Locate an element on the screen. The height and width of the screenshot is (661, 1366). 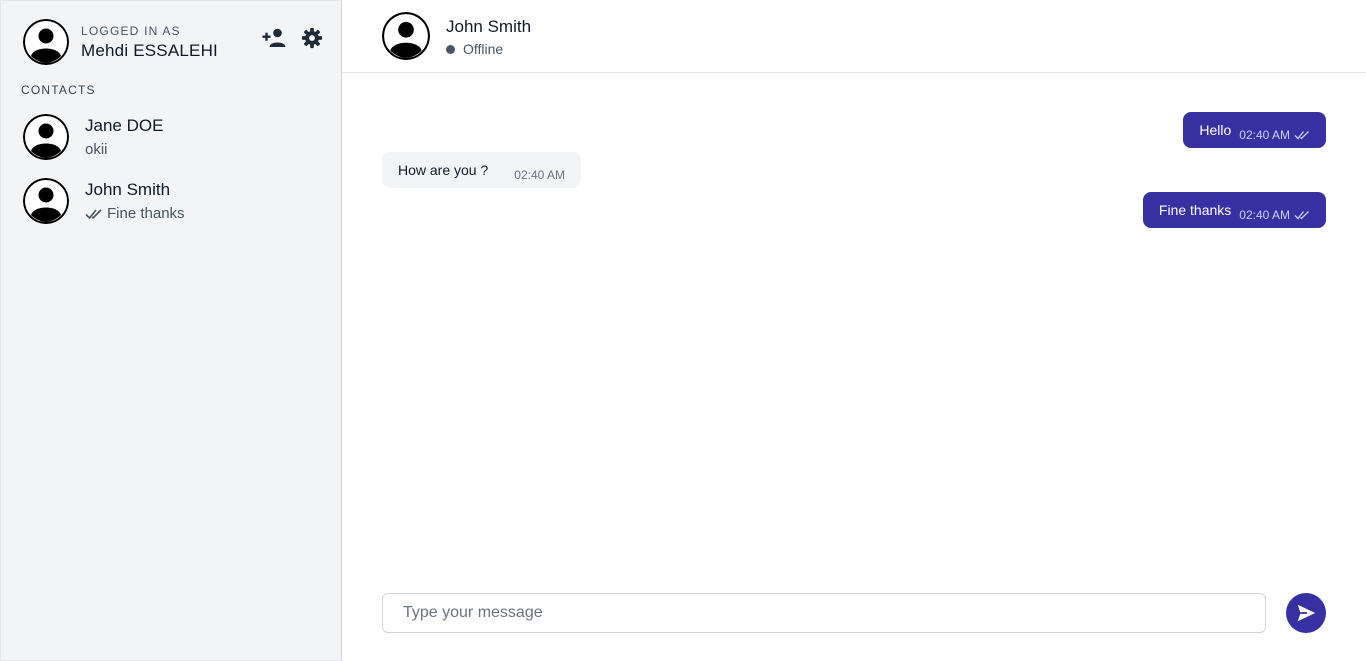
current-user: LOGGED IN AS Mehdi ESSALEHI is located at coordinates (120, 42).